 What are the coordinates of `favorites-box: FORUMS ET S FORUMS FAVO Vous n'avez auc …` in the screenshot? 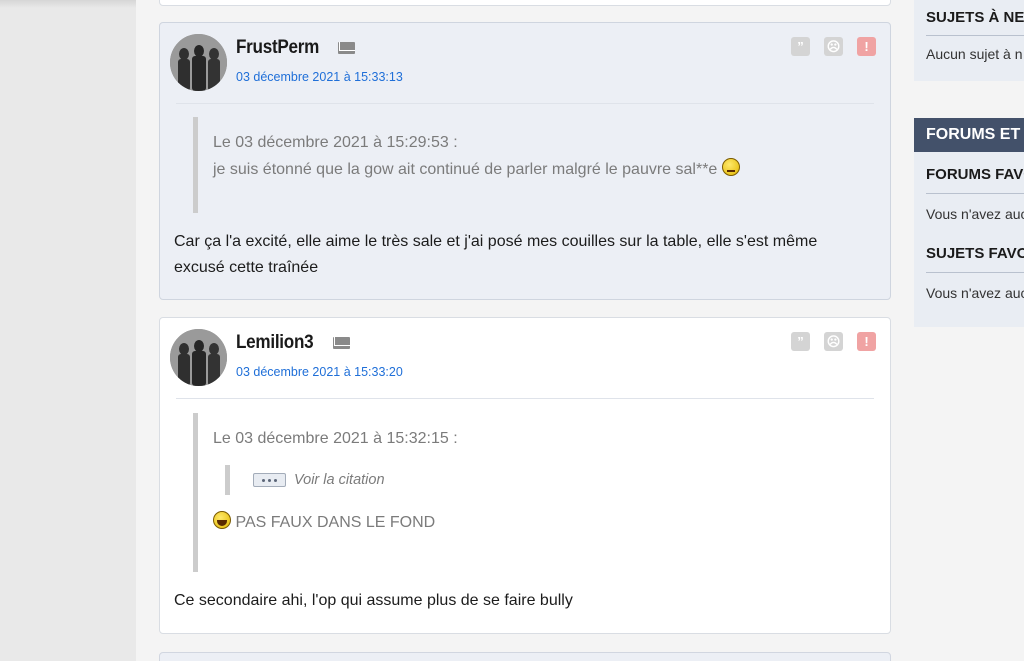 It's located at (969, 222).